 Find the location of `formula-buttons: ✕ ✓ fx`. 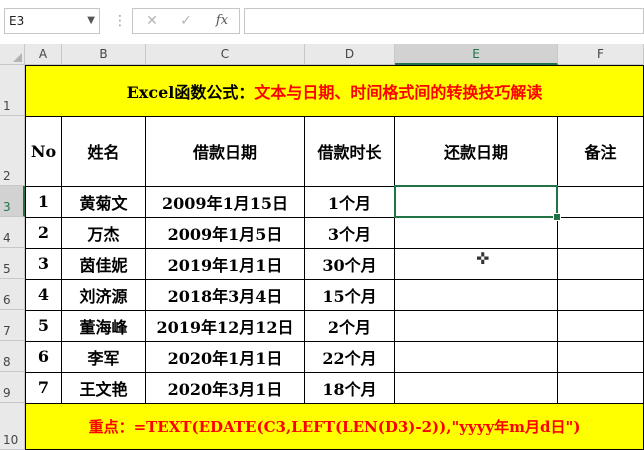

formula-buttons: ✕ ✓ fx is located at coordinates (186, 21).